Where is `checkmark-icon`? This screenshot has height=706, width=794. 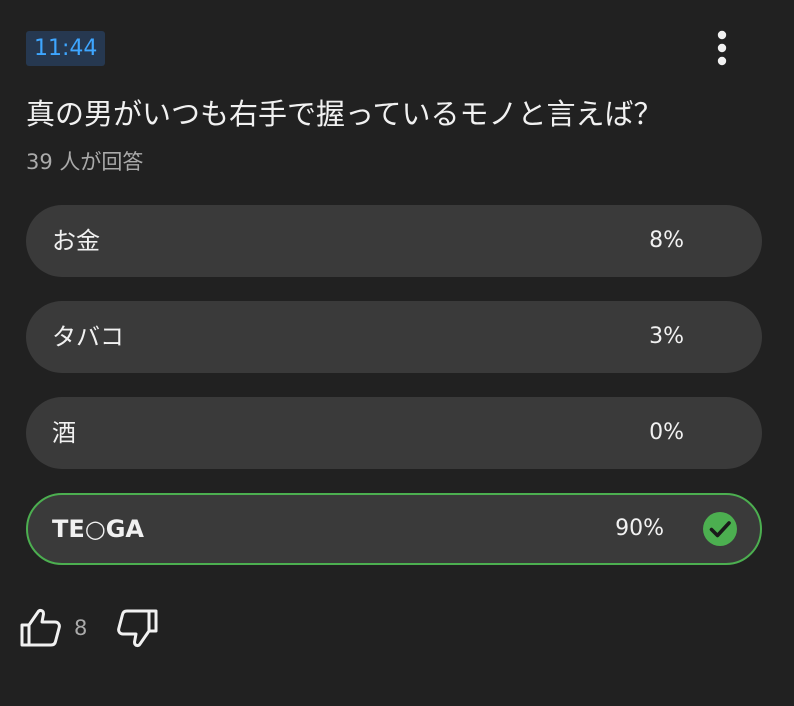
checkmark-icon is located at coordinates (720, 529).